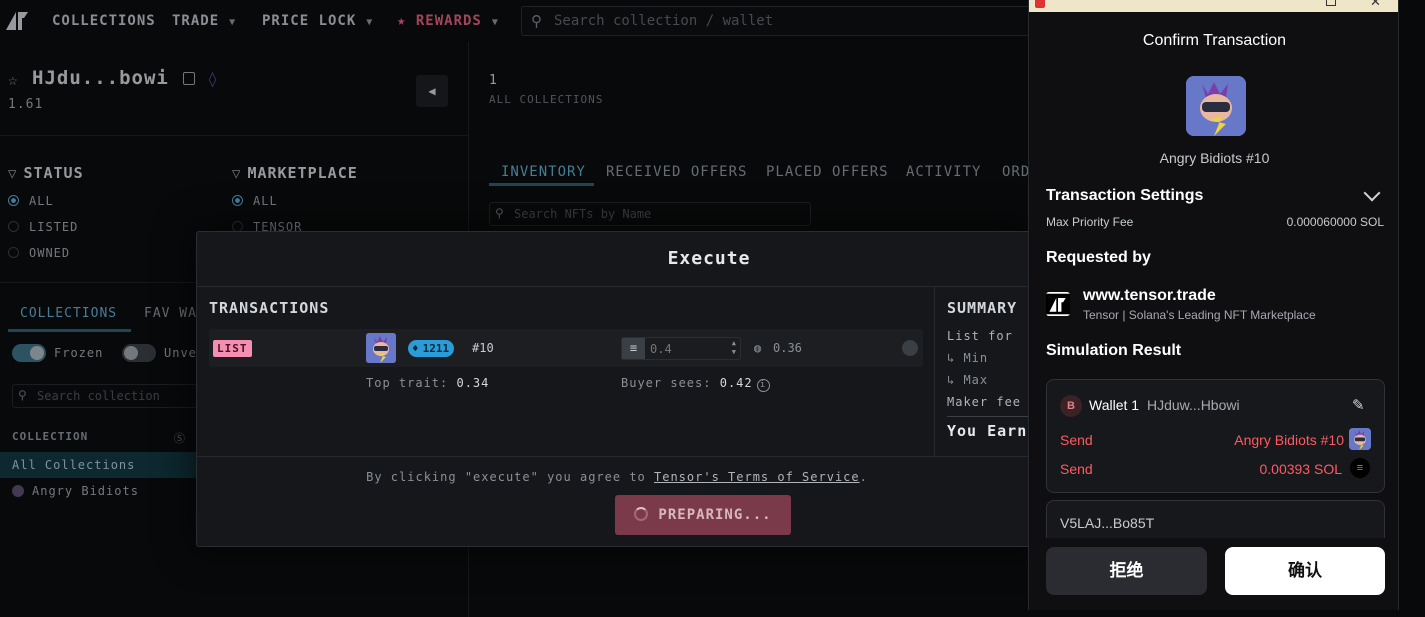 This screenshot has width=1425, height=617. Describe the element at coordinates (1193, 405) in the screenshot. I see `account-address: HJduw...Hbowi` at that location.